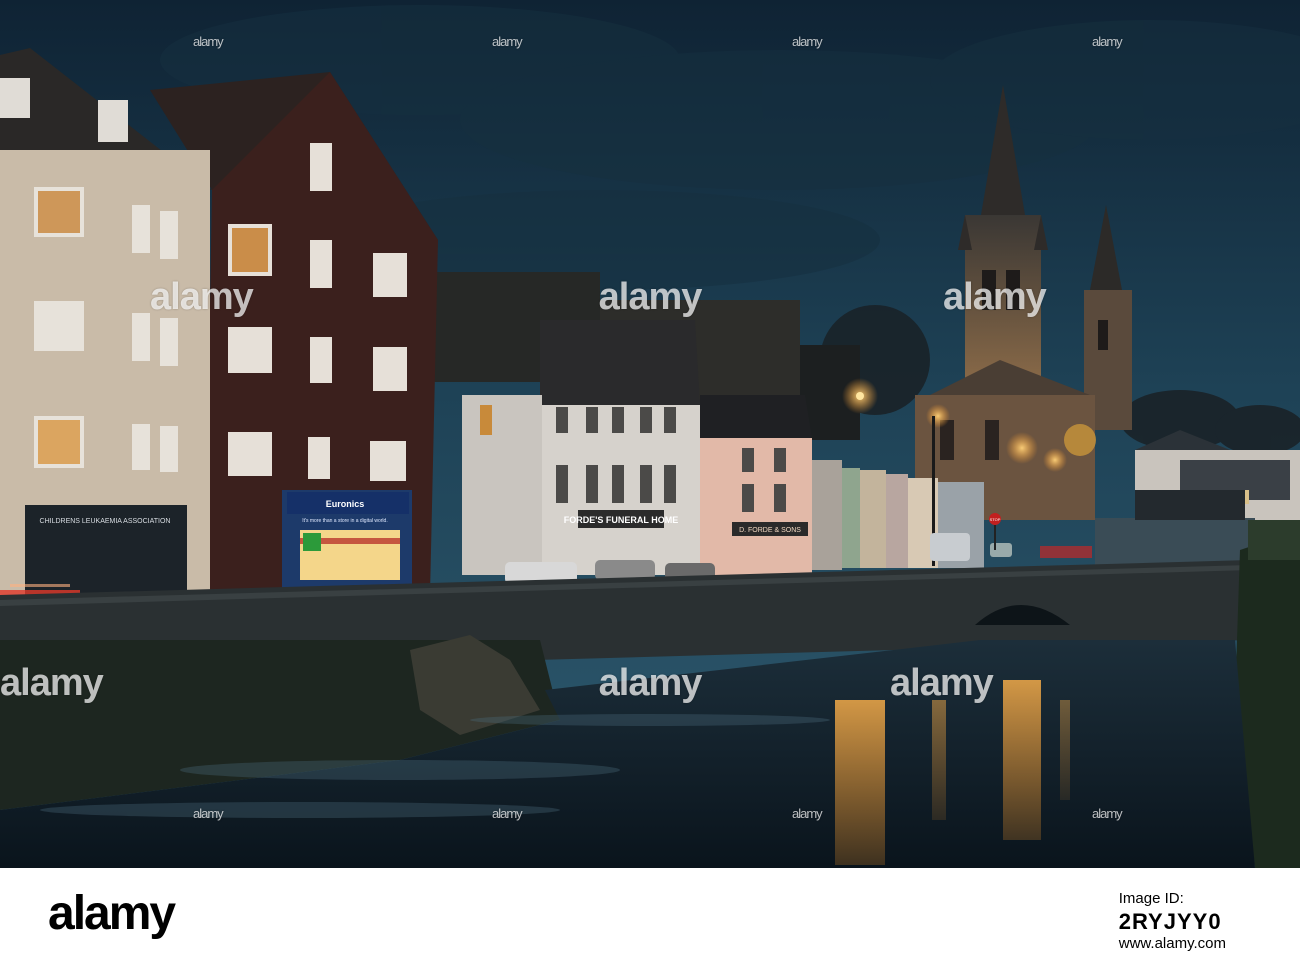  I want to click on alamy-logo: alamy, so click(112, 913).